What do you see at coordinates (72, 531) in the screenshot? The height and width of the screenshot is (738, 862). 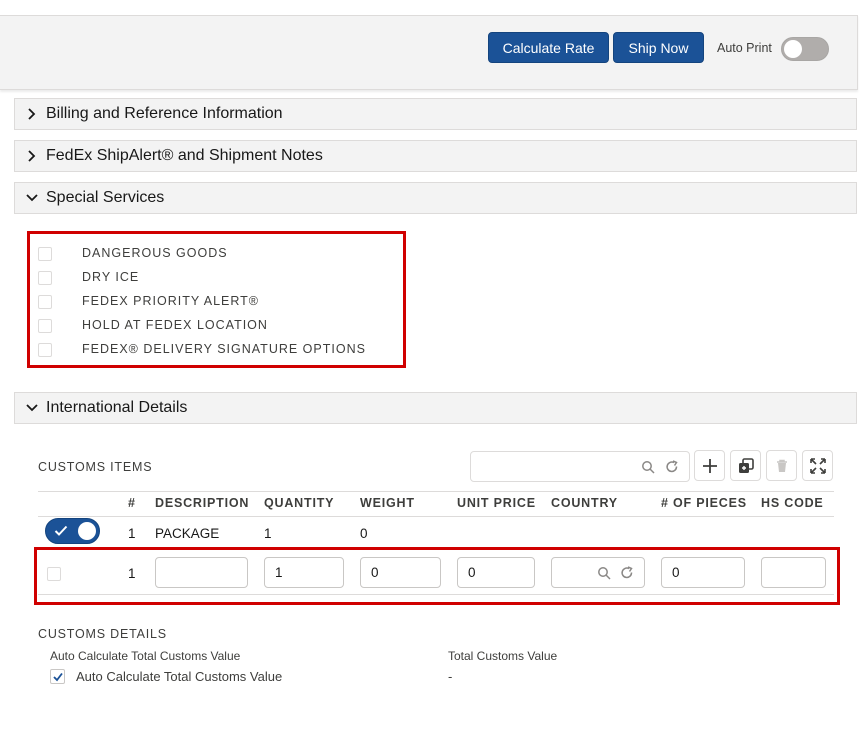 I see `row-select-toggle` at bounding box center [72, 531].